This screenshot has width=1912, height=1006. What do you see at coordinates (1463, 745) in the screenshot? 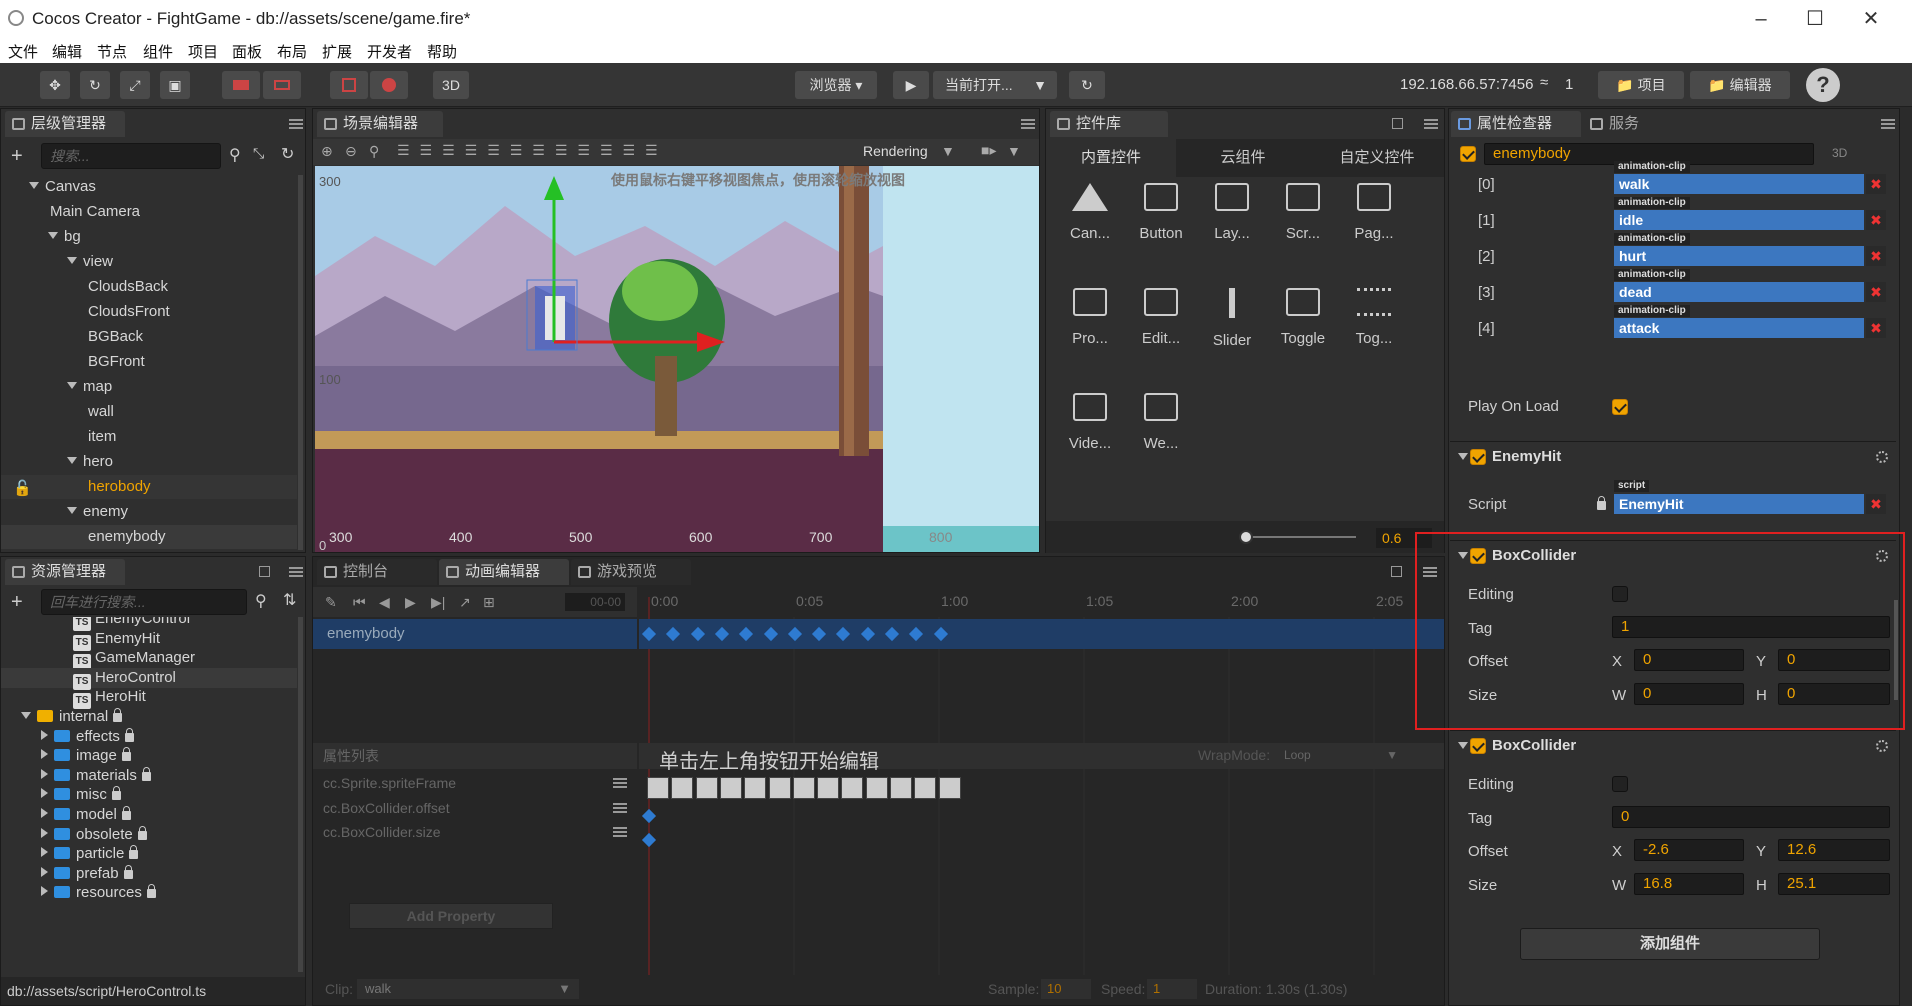
I see `collapse-arrow-icon` at bounding box center [1463, 745].